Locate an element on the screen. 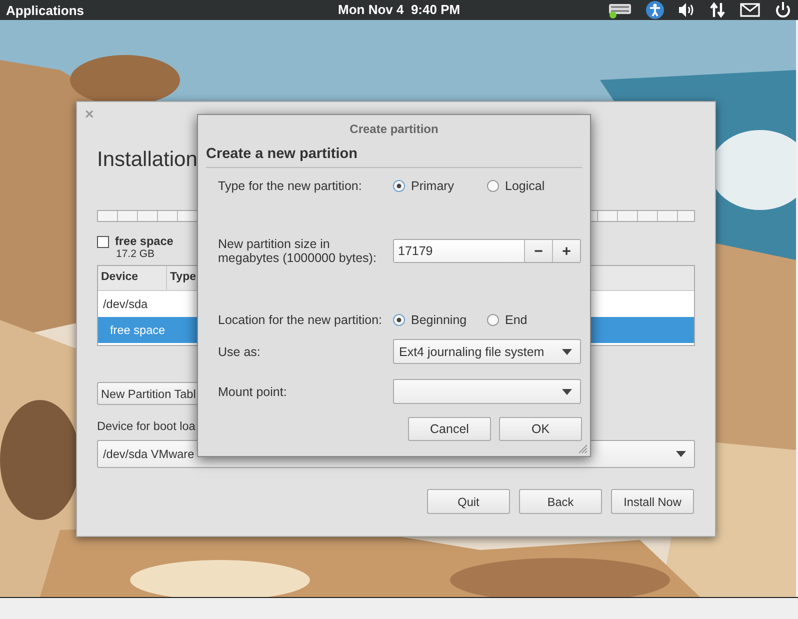 This screenshot has height=619, width=798. radio-option: Logical is located at coordinates (534, 186).